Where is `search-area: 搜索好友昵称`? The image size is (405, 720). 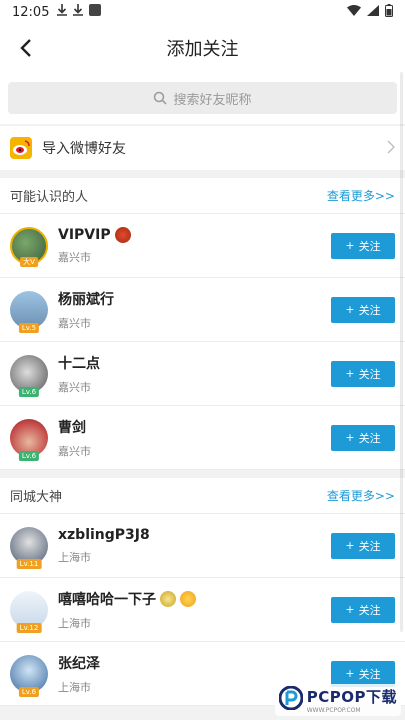
search-area: 搜索好友昵称 is located at coordinates (202, 98).